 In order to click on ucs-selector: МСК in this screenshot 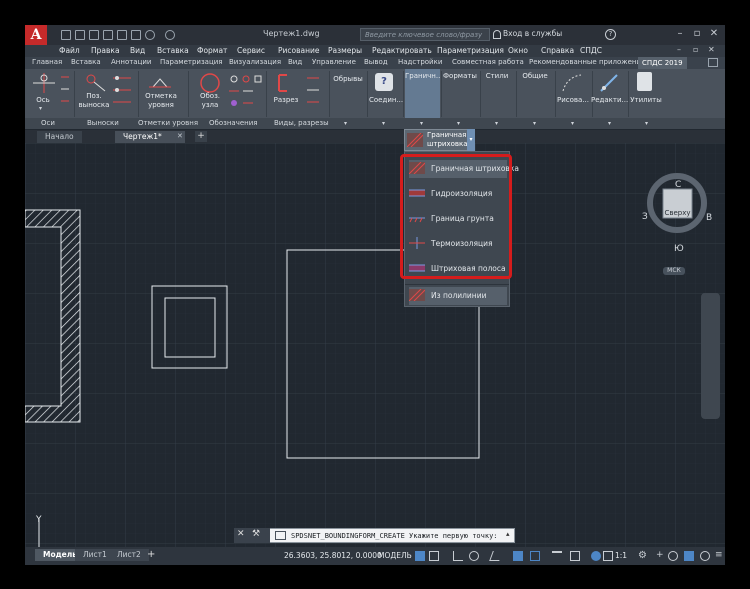, I will do `click(674, 271)`.